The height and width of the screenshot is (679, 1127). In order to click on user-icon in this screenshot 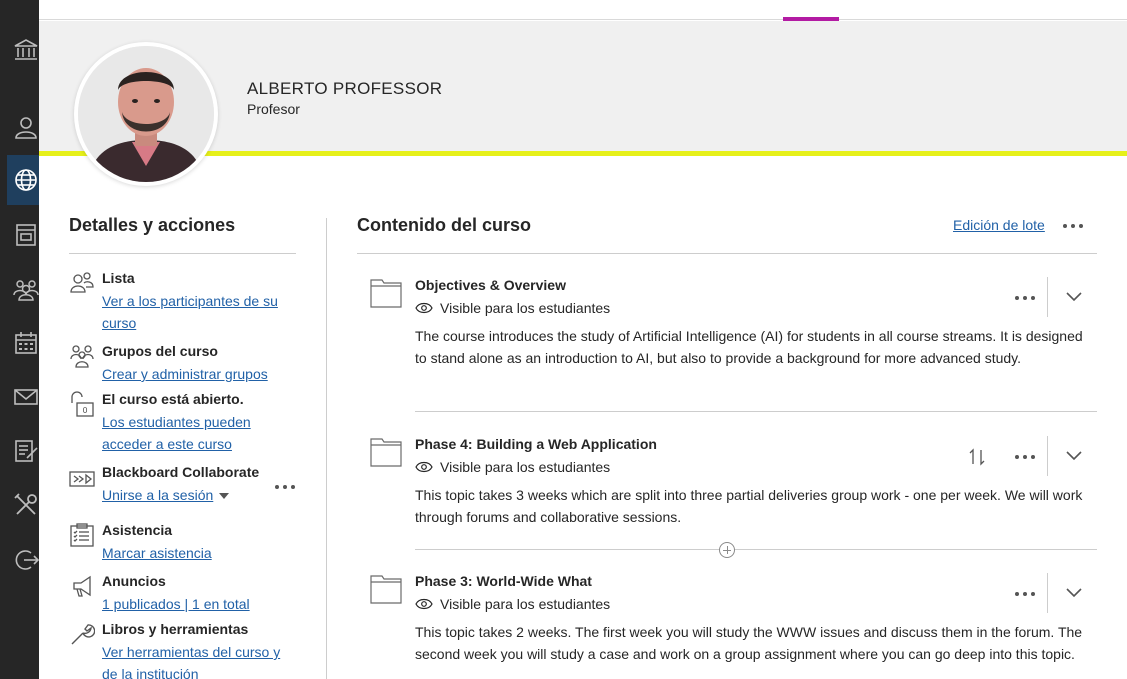, I will do `click(26, 128)`.